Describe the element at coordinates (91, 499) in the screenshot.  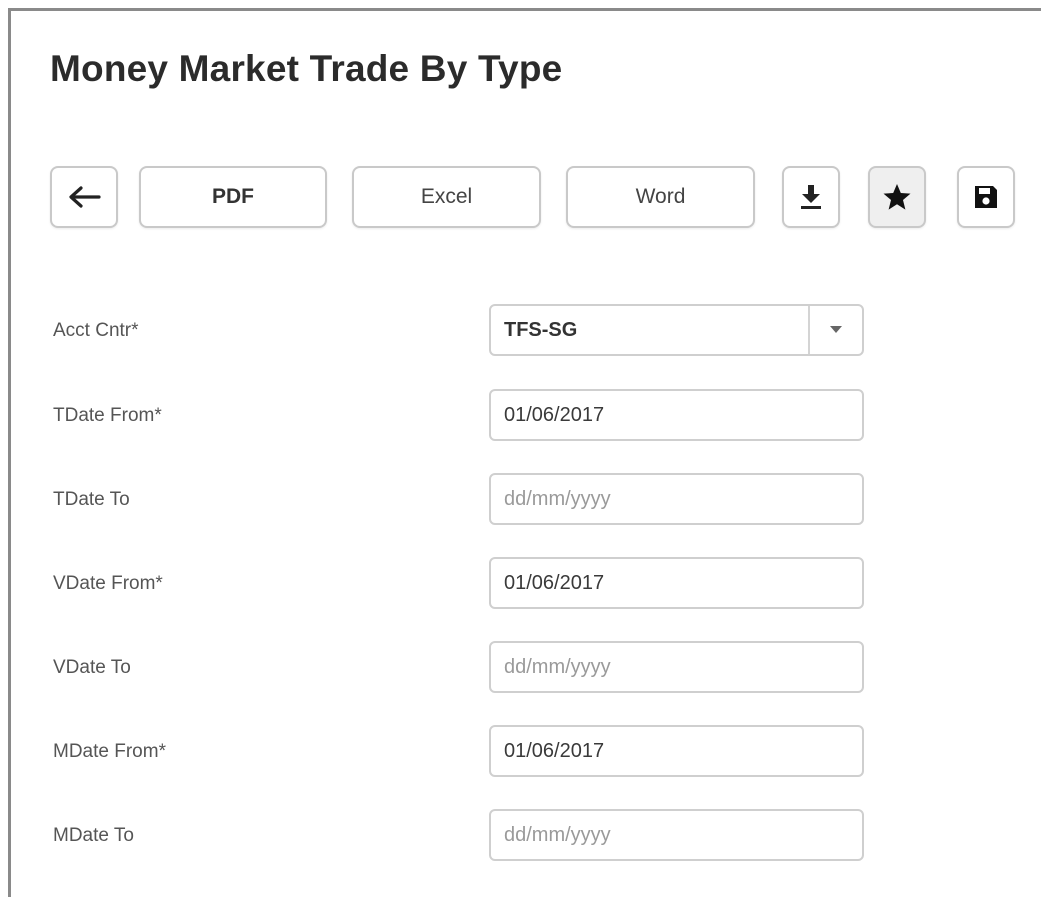
I see `tdate-to-label: TDate To` at that location.